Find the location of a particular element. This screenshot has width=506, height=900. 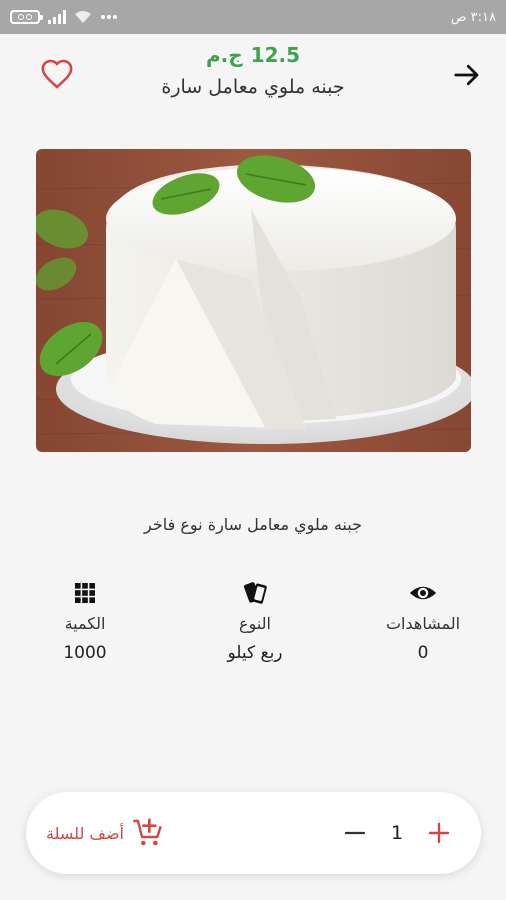

wifi-icon is located at coordinates (83, 17).